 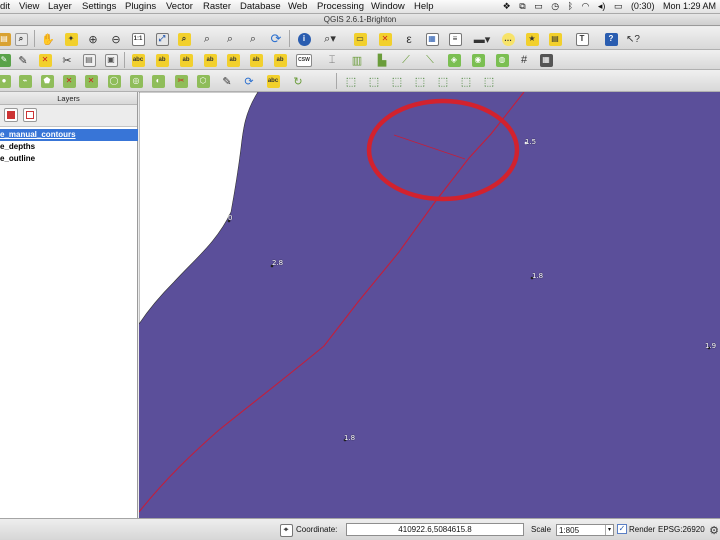 What do you see at coordinates (406, 60) in the screenshot?
I see `split-line-icon: ⟋` at bounding box center [406, 60].